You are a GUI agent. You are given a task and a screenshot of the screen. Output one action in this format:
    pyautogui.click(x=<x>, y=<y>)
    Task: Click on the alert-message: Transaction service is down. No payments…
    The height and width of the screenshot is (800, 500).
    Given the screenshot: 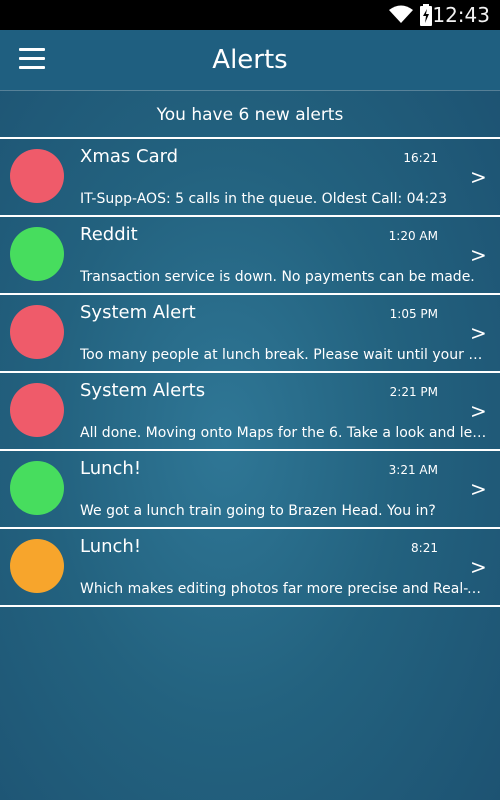 What is the action you would take?
    pyautogui.click(x=277, y=277)
    